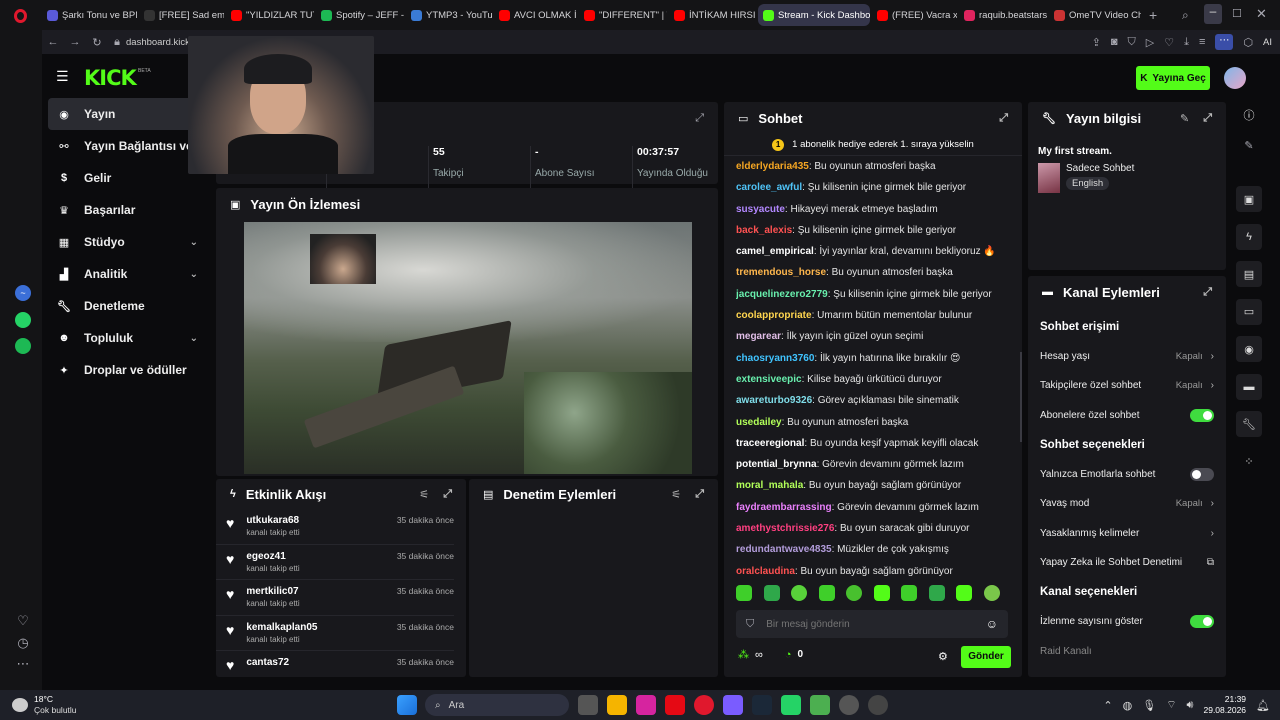  Describe the element at coordinates (986, 657) in the screenshot. I see `send-button: Gönder` at that location.